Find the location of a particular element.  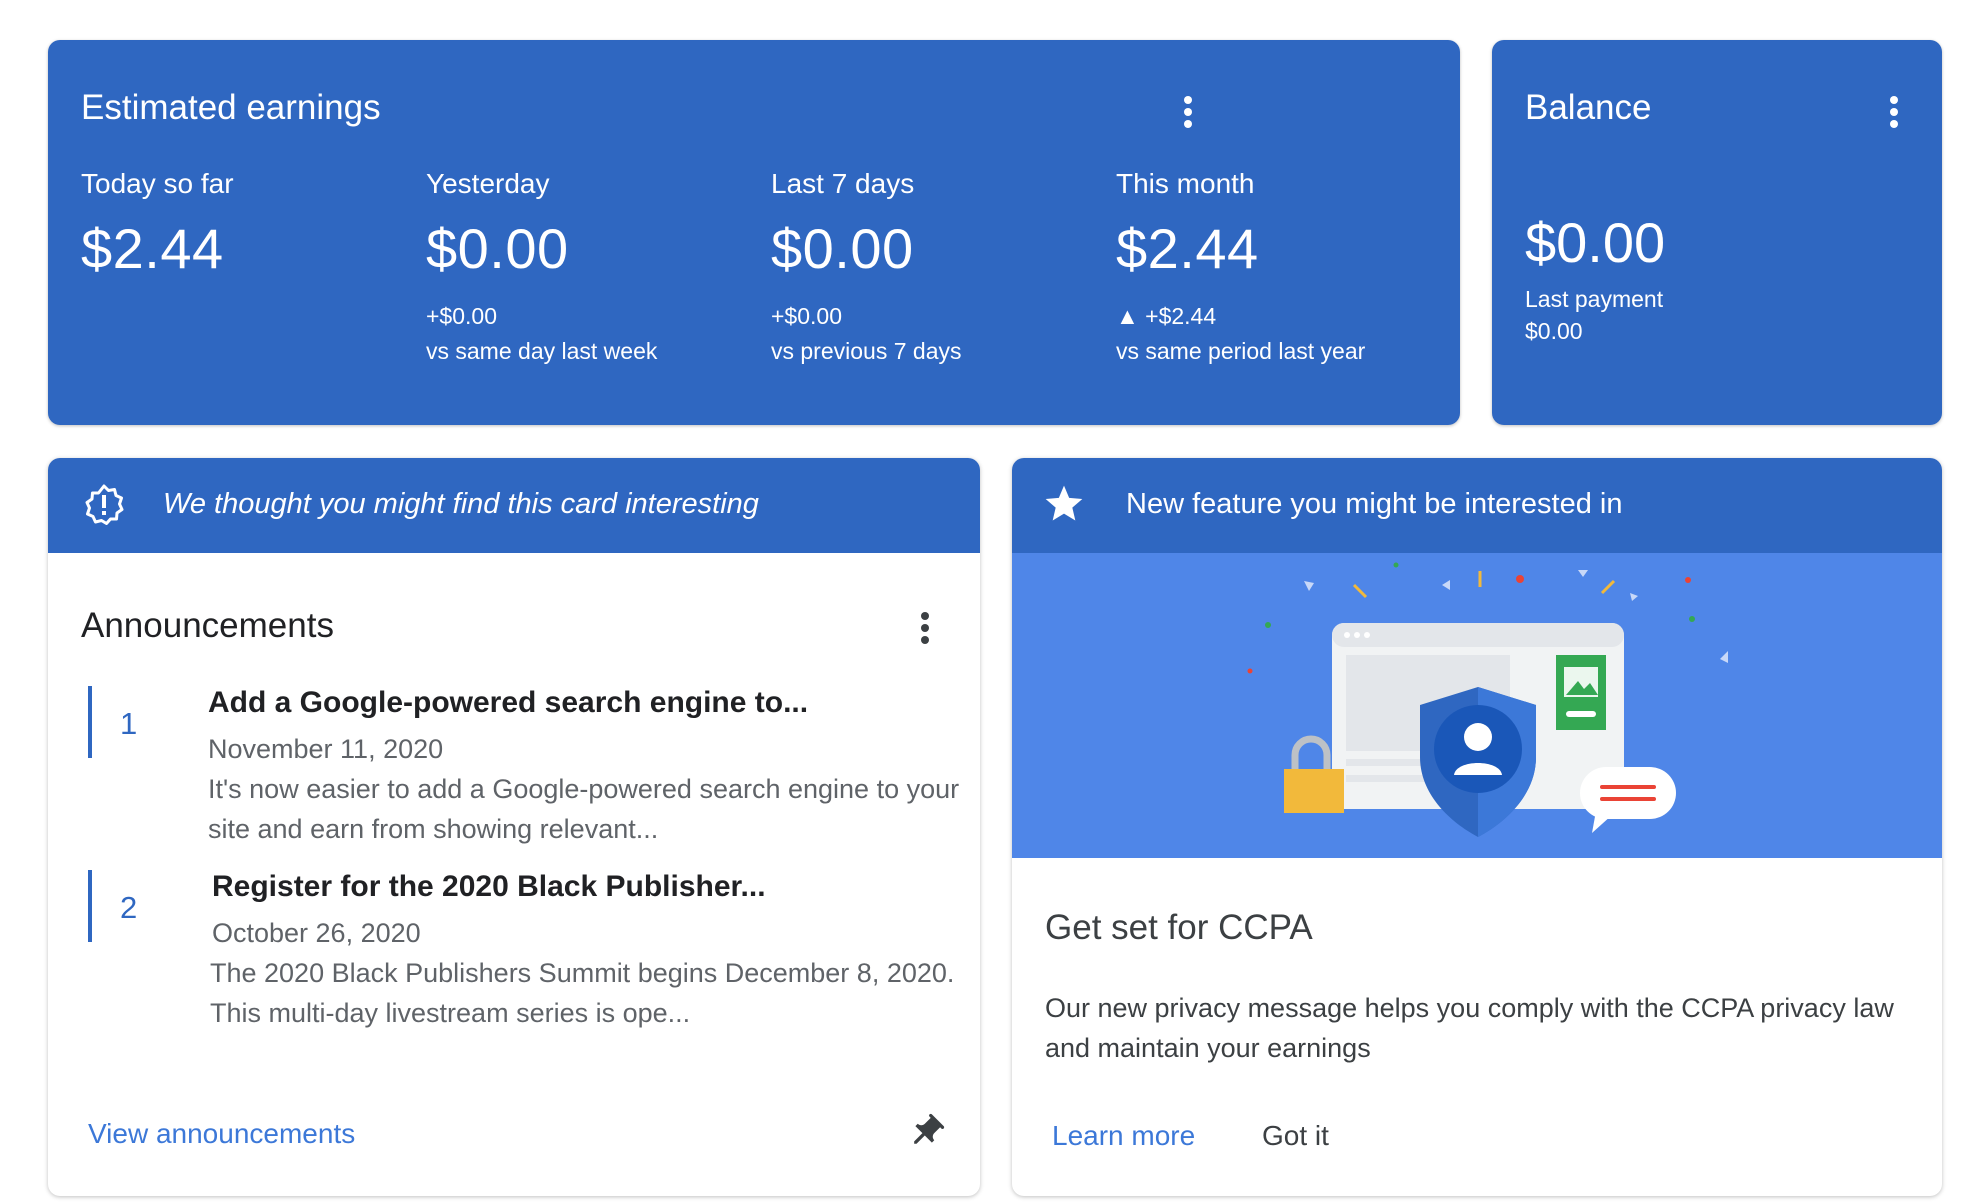

feature-card-header: New feature you might be interested in is located at coordinates (1477, 505).